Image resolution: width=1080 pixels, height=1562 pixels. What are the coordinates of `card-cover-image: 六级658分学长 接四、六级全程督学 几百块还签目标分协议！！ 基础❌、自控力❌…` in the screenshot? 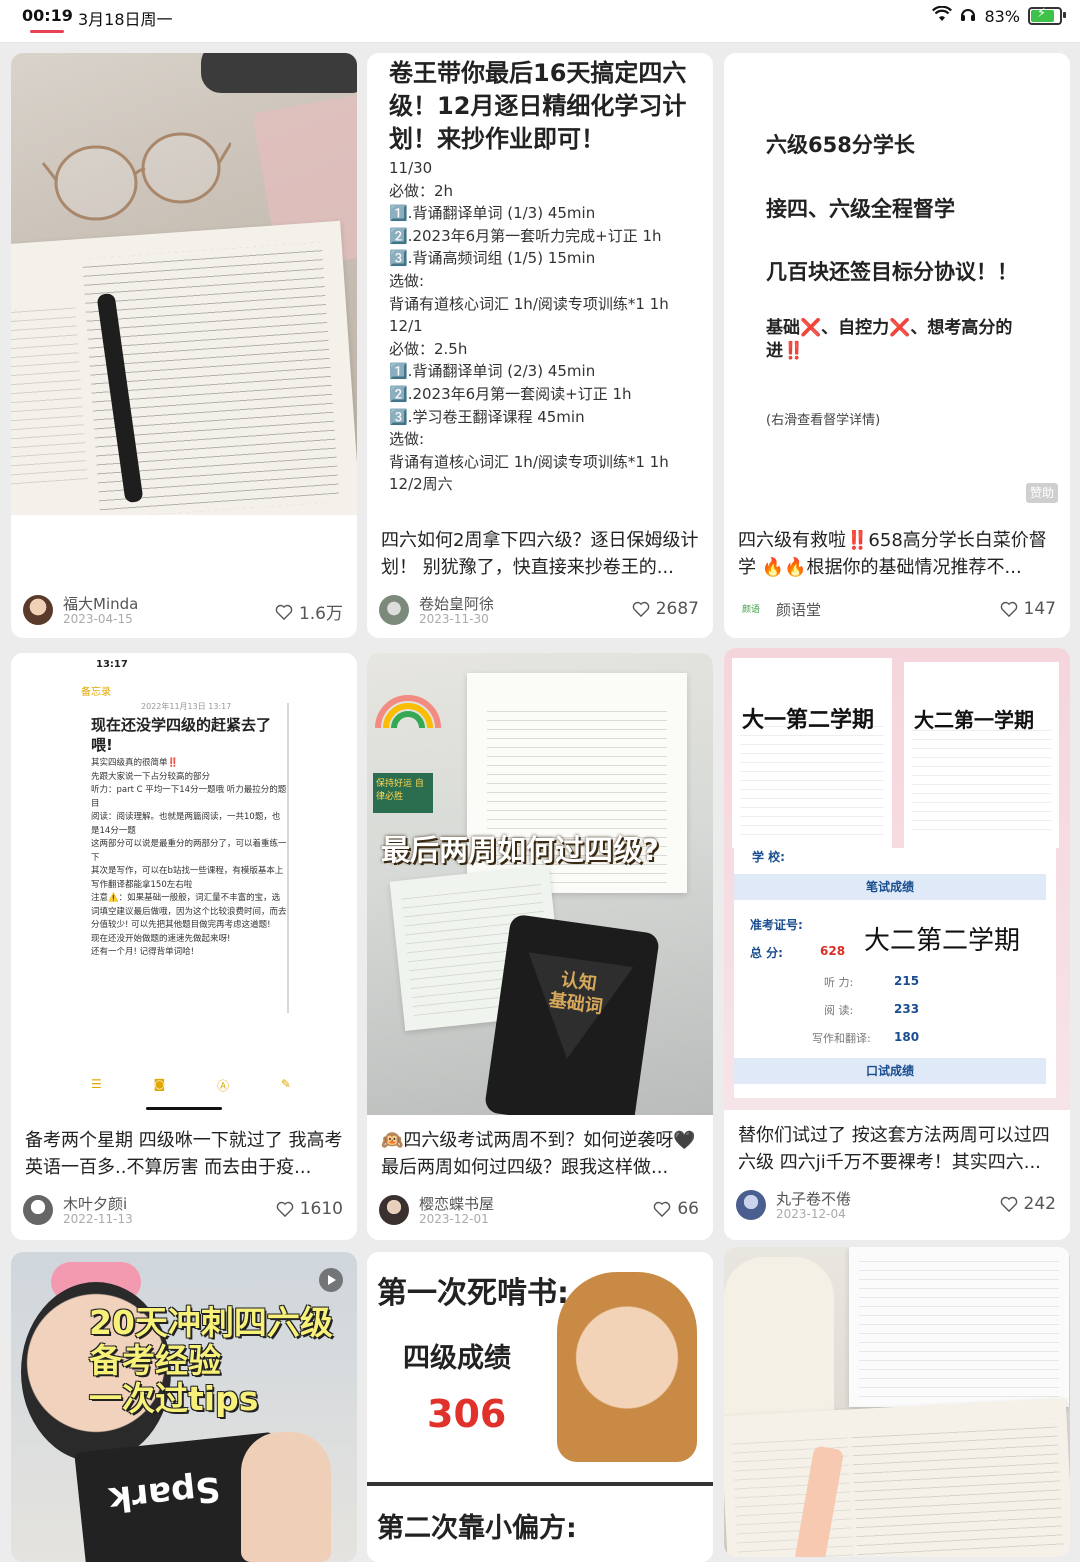 It's located at (897, 284).